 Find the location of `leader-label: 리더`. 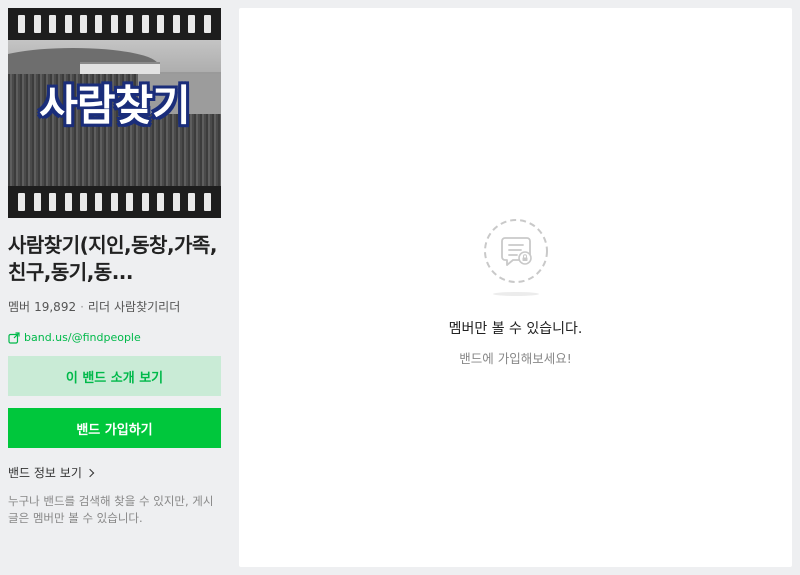

leader-label: 리더 is located at coordinates (99, 307).